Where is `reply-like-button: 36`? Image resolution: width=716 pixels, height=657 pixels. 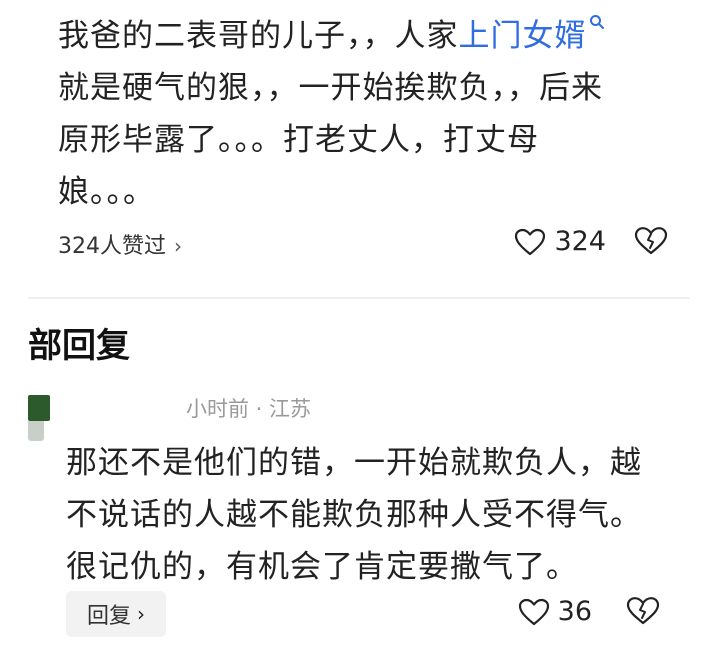
reply-like-button: 36 is located at coordinates (555, 611).